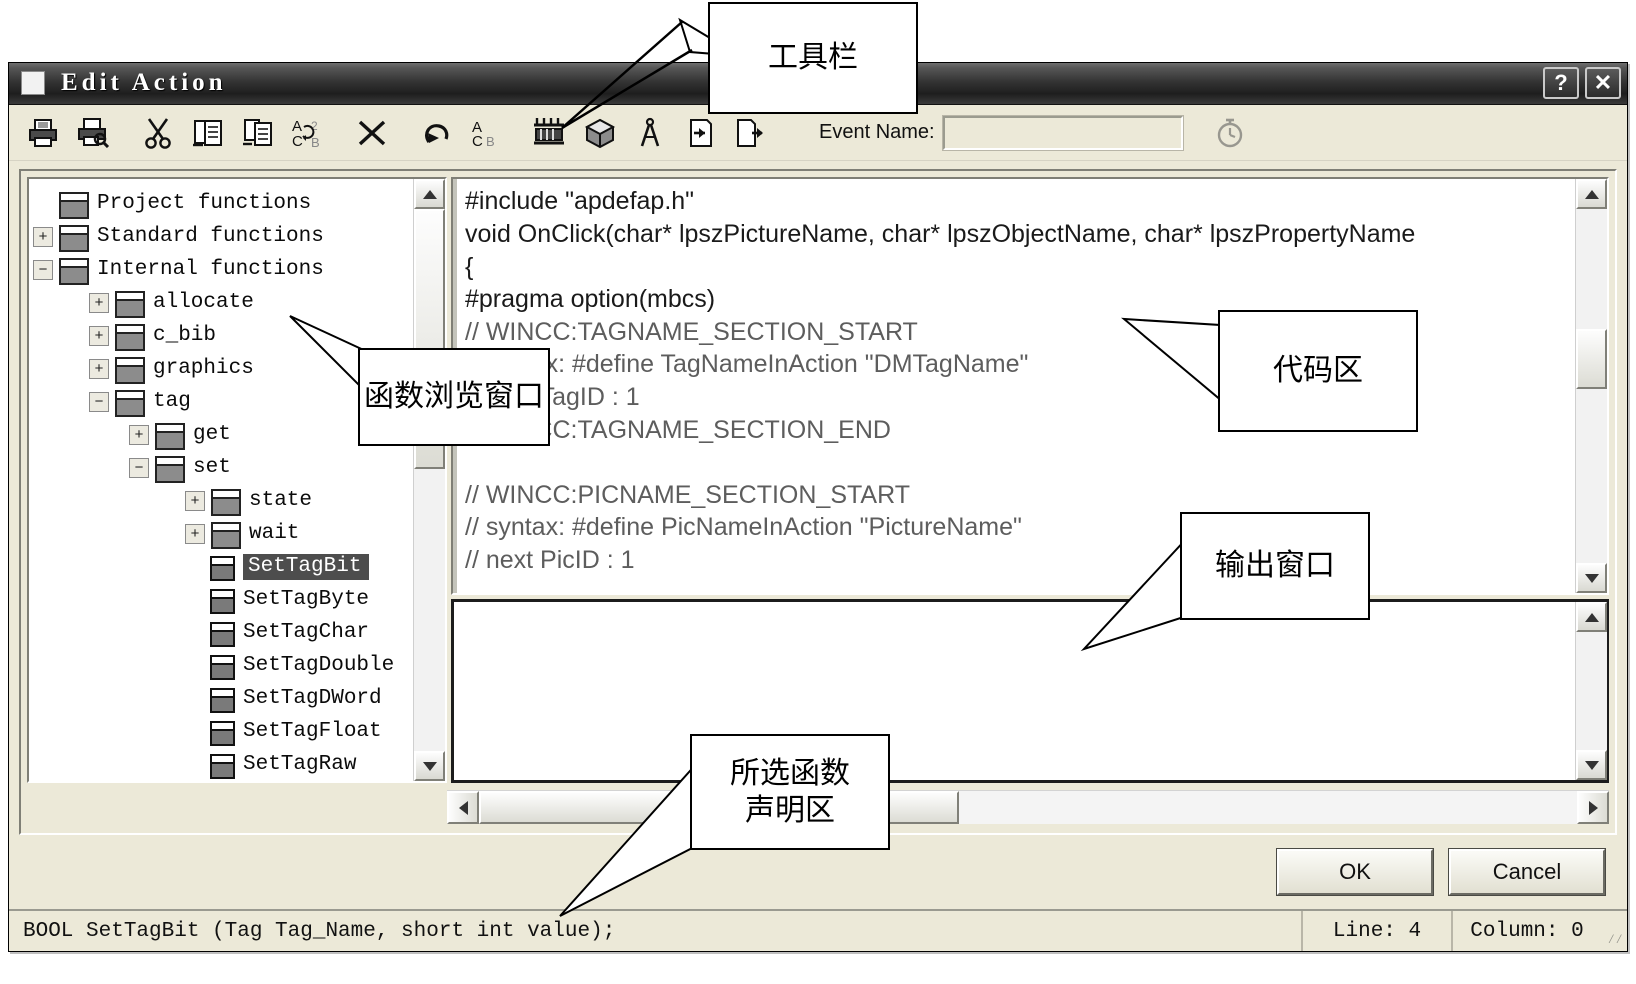 This screenshot has width=1636, height=984. What do you see at coordinates (750, 133) in the screenshot?
I see `export-icon` at bounding box center [750, 133].